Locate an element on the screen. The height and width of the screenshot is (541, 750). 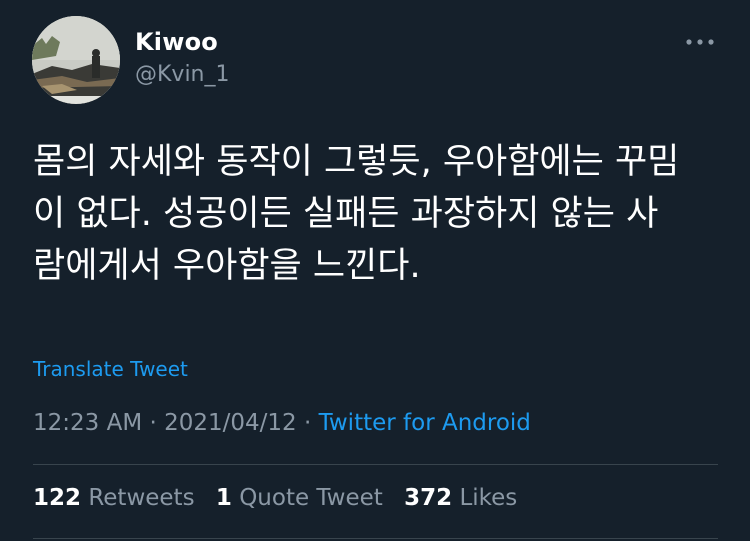
tweet-text-line: 람에게서 우아함을 느낀다. is located at coordinates (227, 266).